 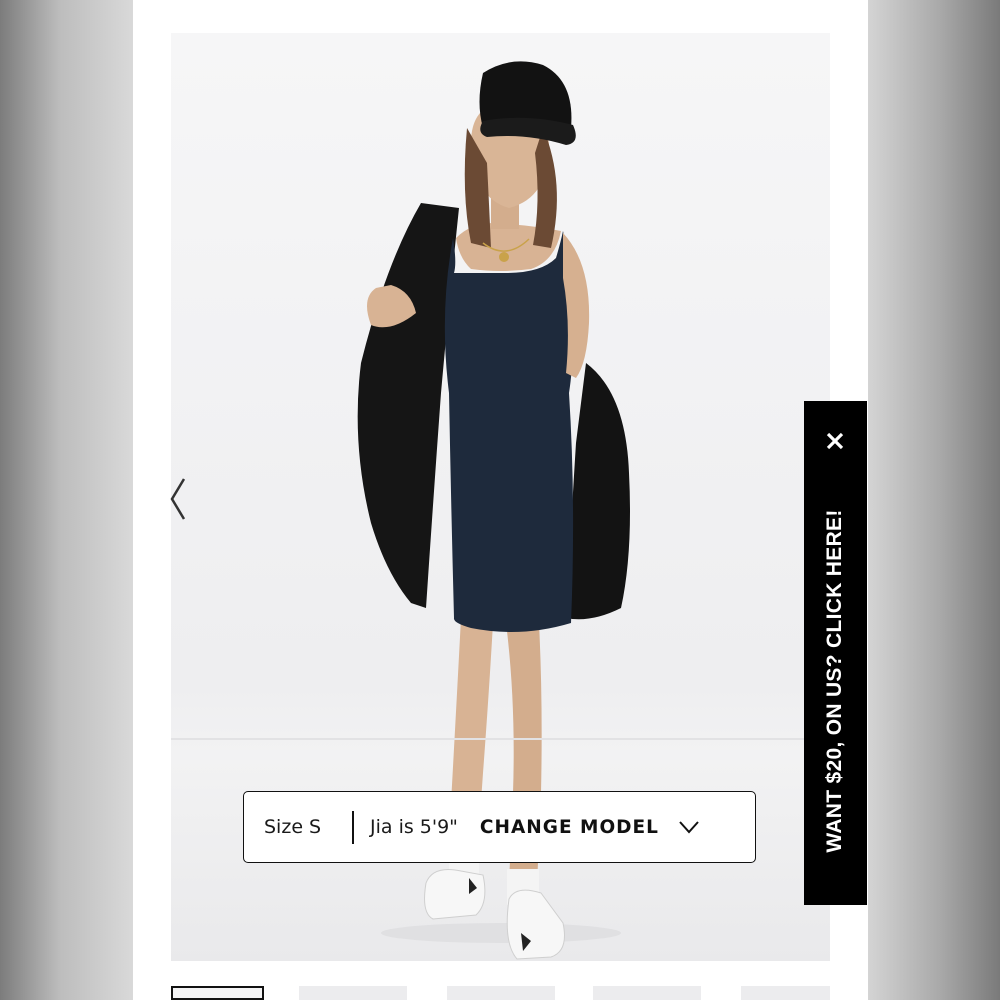 I want to click on chevron-down-icon, so click(x=689, y=827).